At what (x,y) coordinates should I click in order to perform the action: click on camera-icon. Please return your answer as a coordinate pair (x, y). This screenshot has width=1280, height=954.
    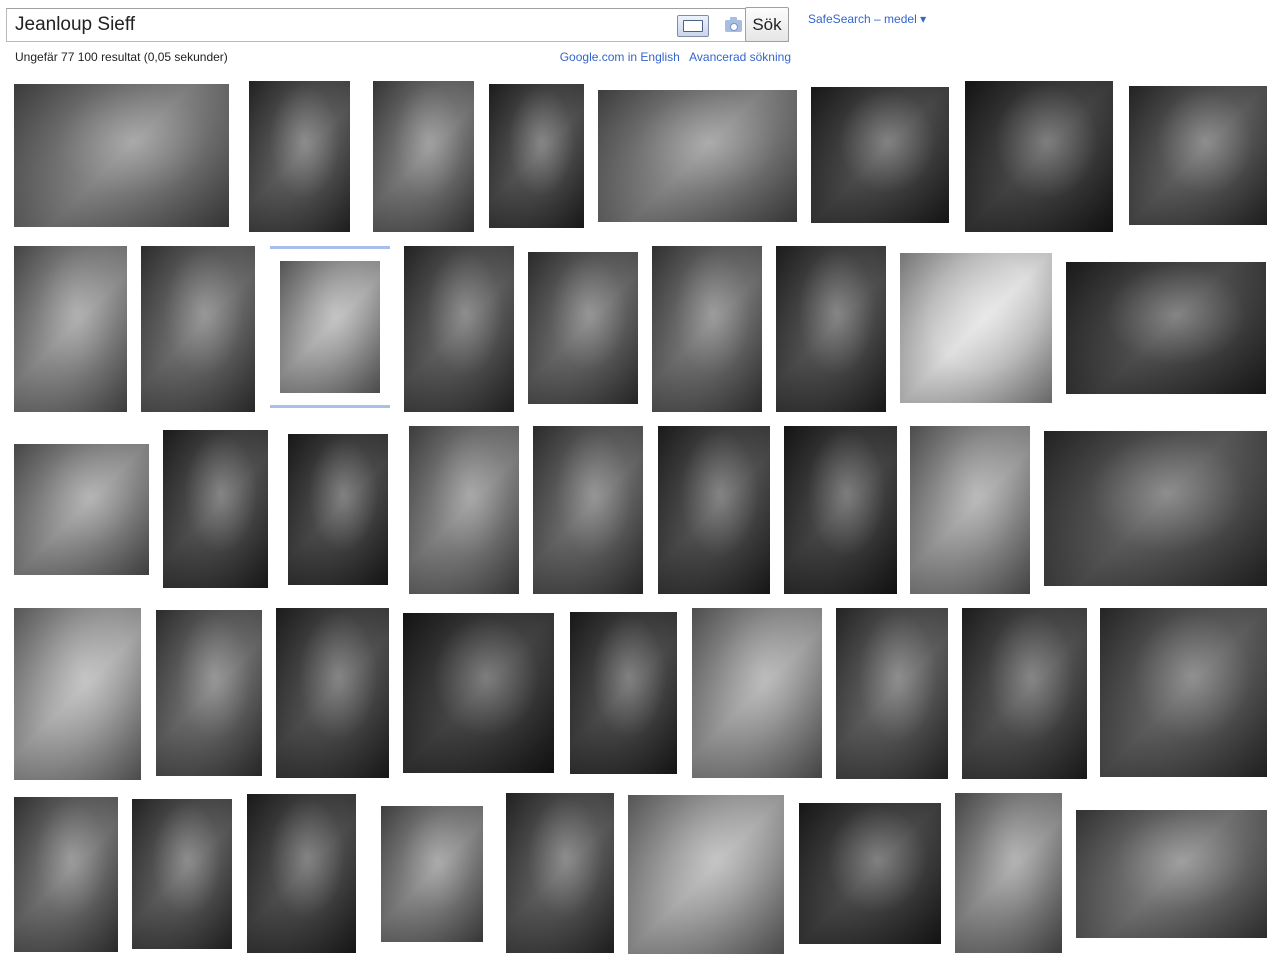
    Looking at the image, I should click on (734, 25).